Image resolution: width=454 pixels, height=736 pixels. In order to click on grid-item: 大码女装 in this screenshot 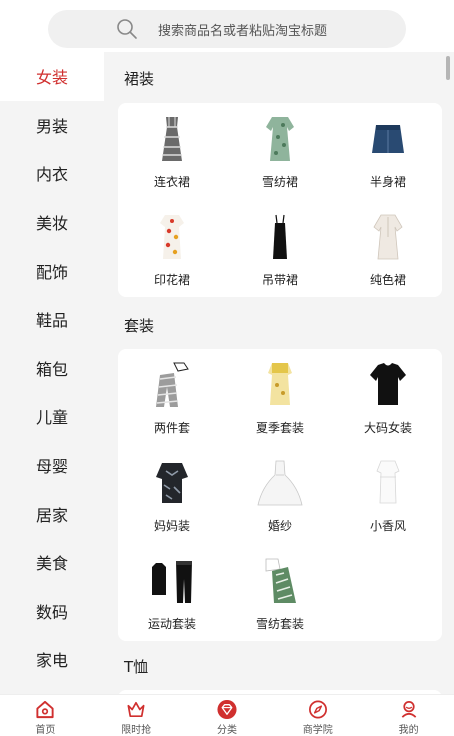, I will do `click(388, 397)`.